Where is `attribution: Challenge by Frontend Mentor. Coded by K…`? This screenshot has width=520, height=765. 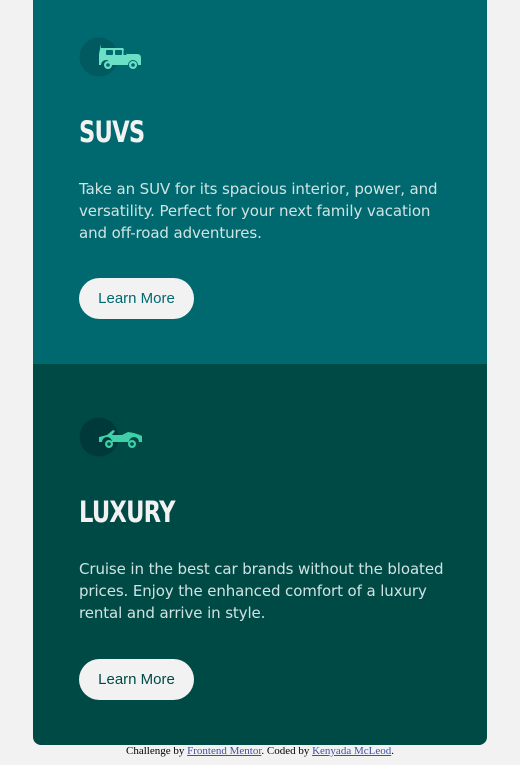
attribution: Challenge by Frontend Mentor. Coded by K… is located at coordinates (260, 751).